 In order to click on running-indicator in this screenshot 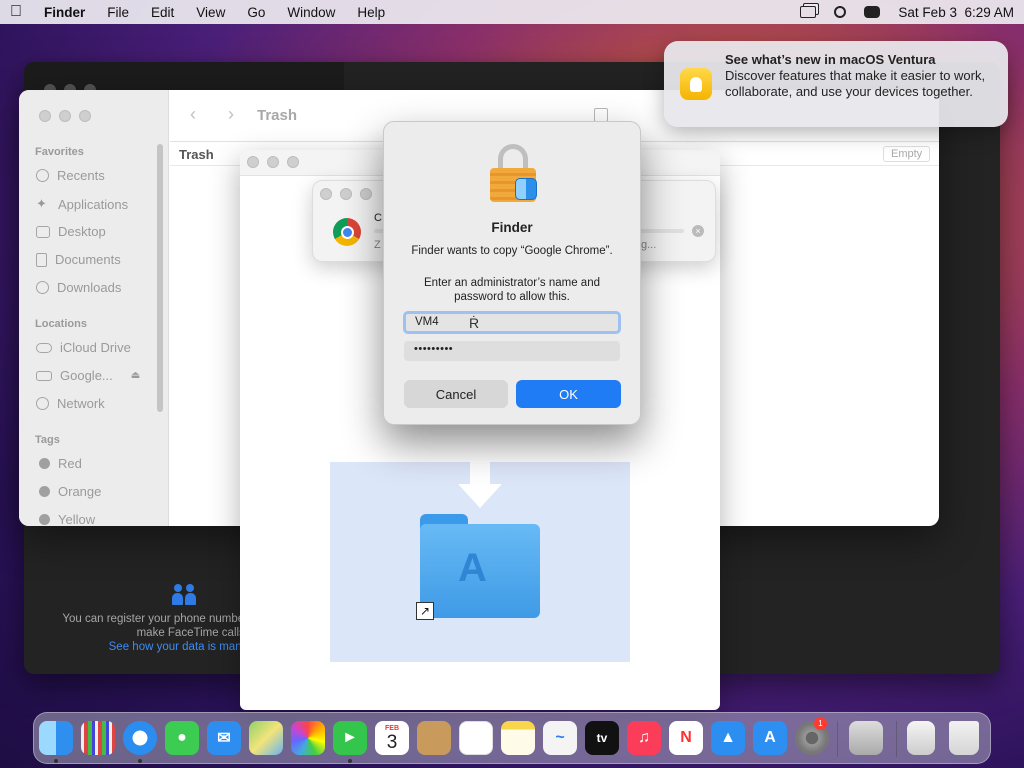, I will do `click(140, 761)`.